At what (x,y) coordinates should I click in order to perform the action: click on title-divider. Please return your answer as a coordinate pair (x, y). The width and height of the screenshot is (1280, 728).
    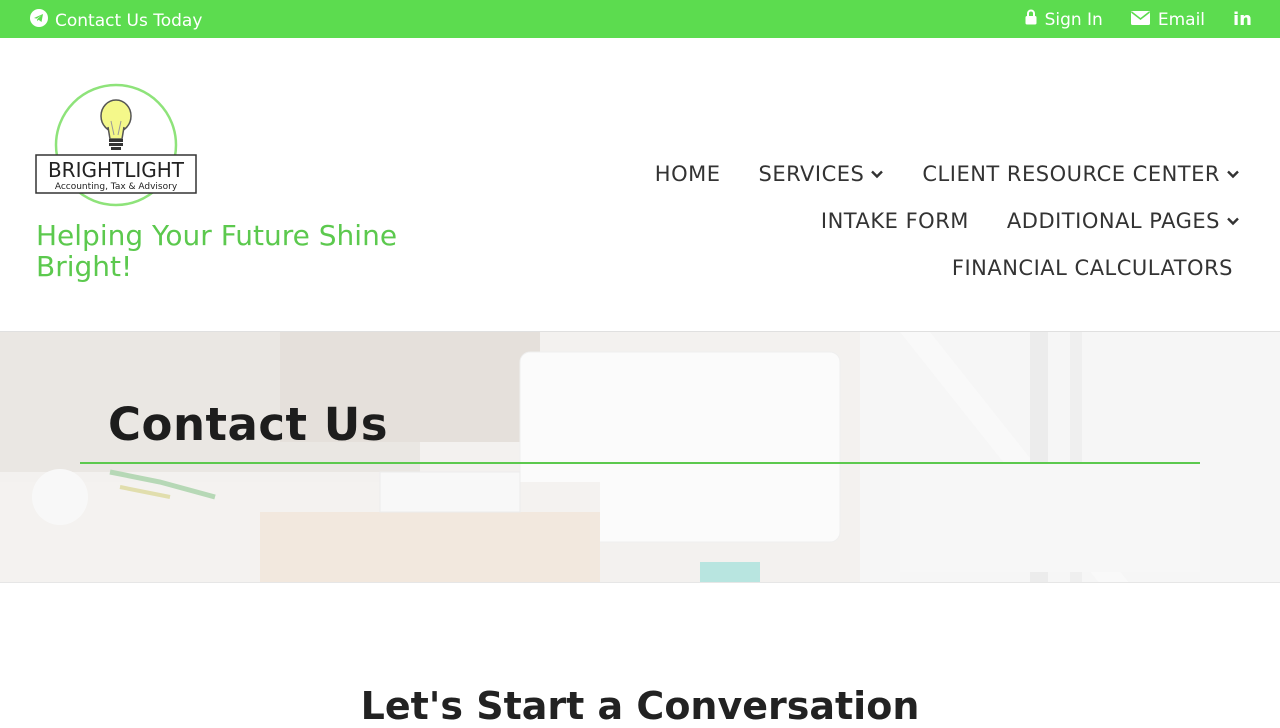
    Looking at the image, I should click on (640, 463).